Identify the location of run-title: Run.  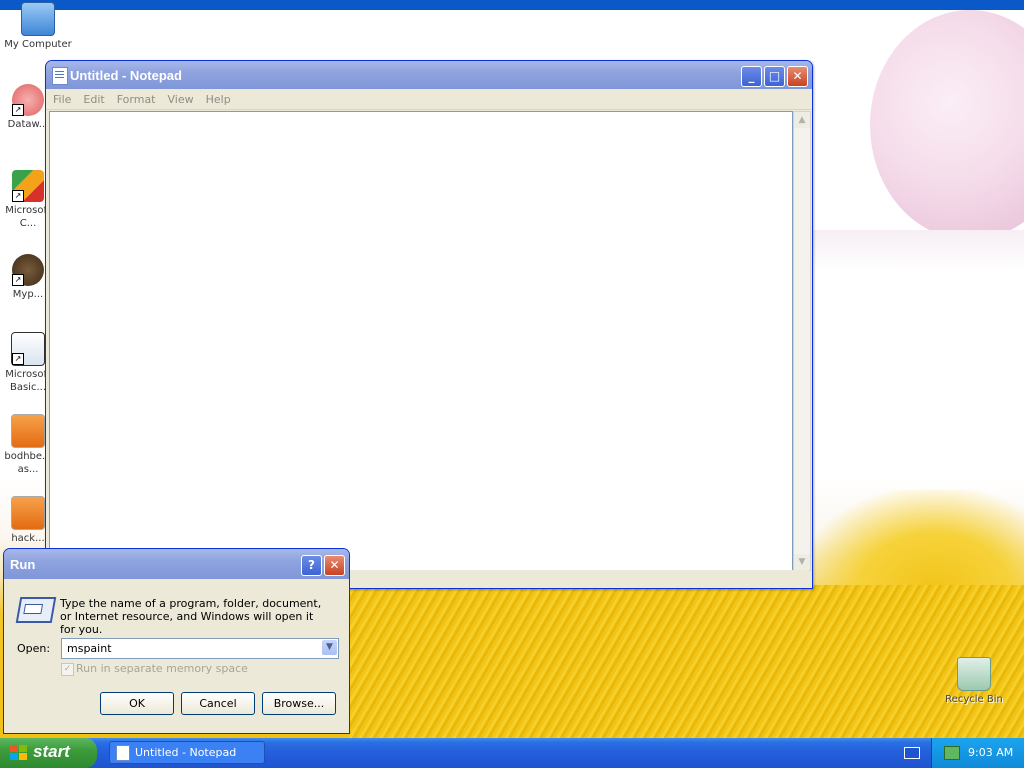
(23, 564).